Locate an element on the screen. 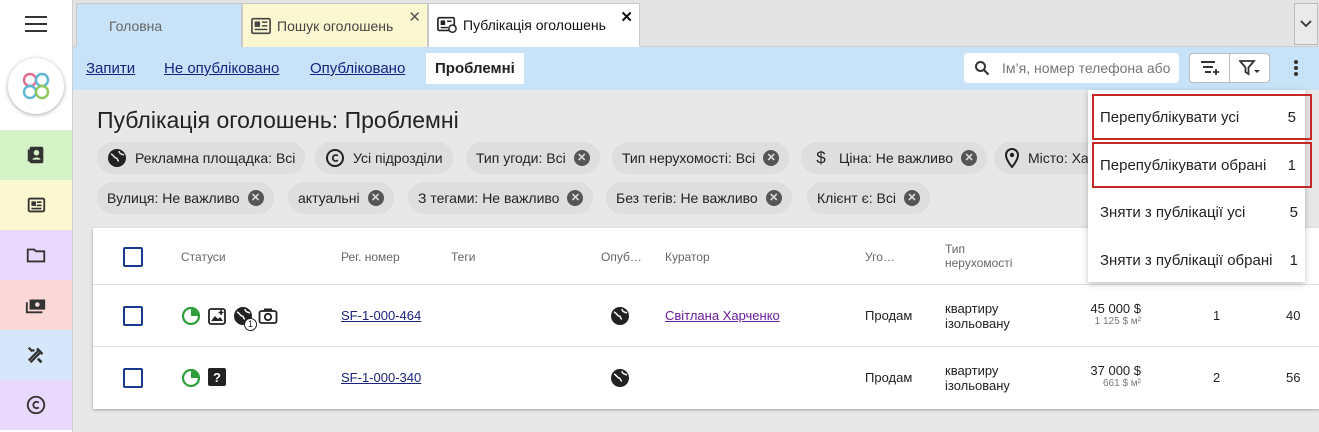  menu-item-unpublish-selected: Зняти з публікації обрані 1 is located at coordinates (1202, 260).